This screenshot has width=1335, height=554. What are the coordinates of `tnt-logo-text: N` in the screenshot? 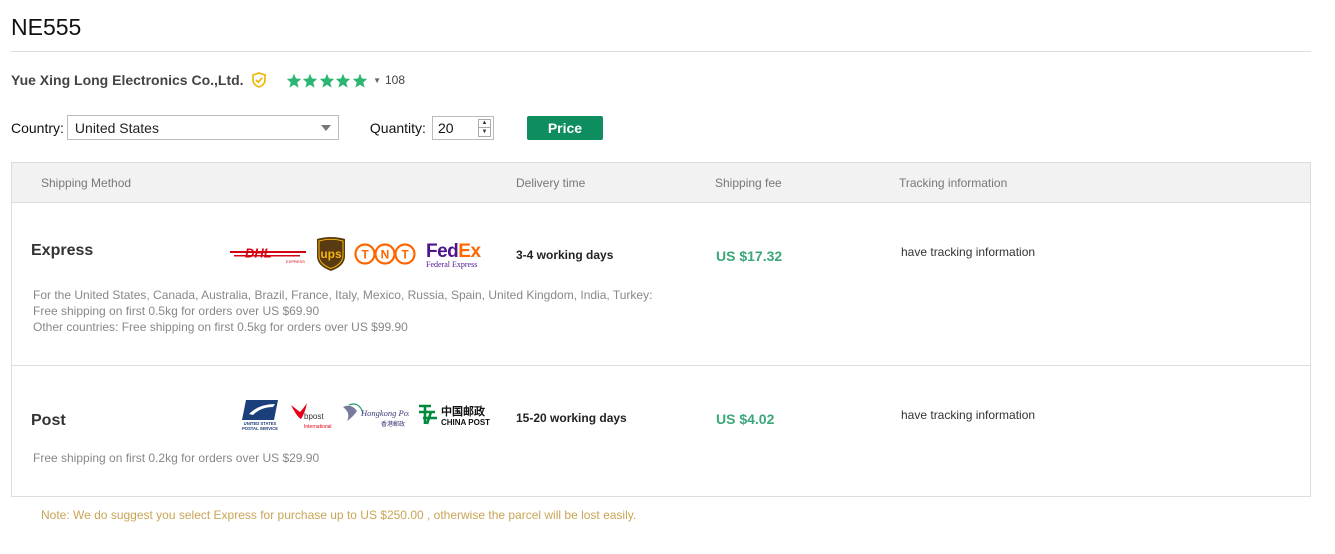 It's located at (385, 255).